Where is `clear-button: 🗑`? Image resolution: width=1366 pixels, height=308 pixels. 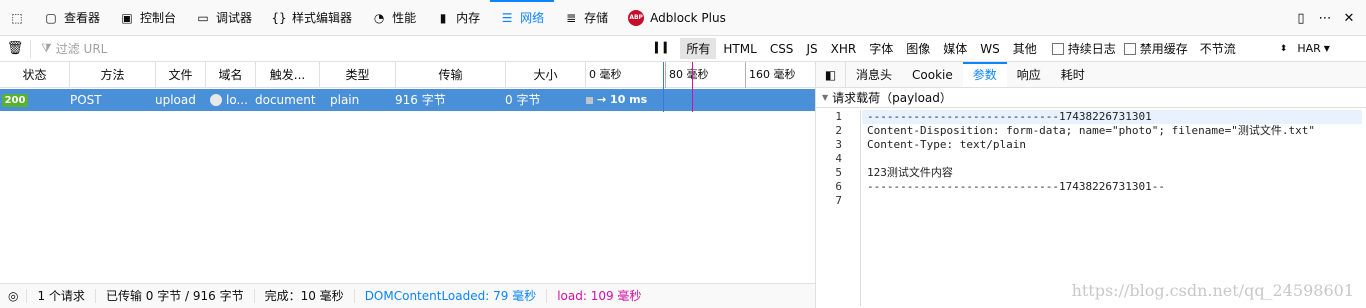
clear-button: 🗑 is located at coordinates (15, 48).